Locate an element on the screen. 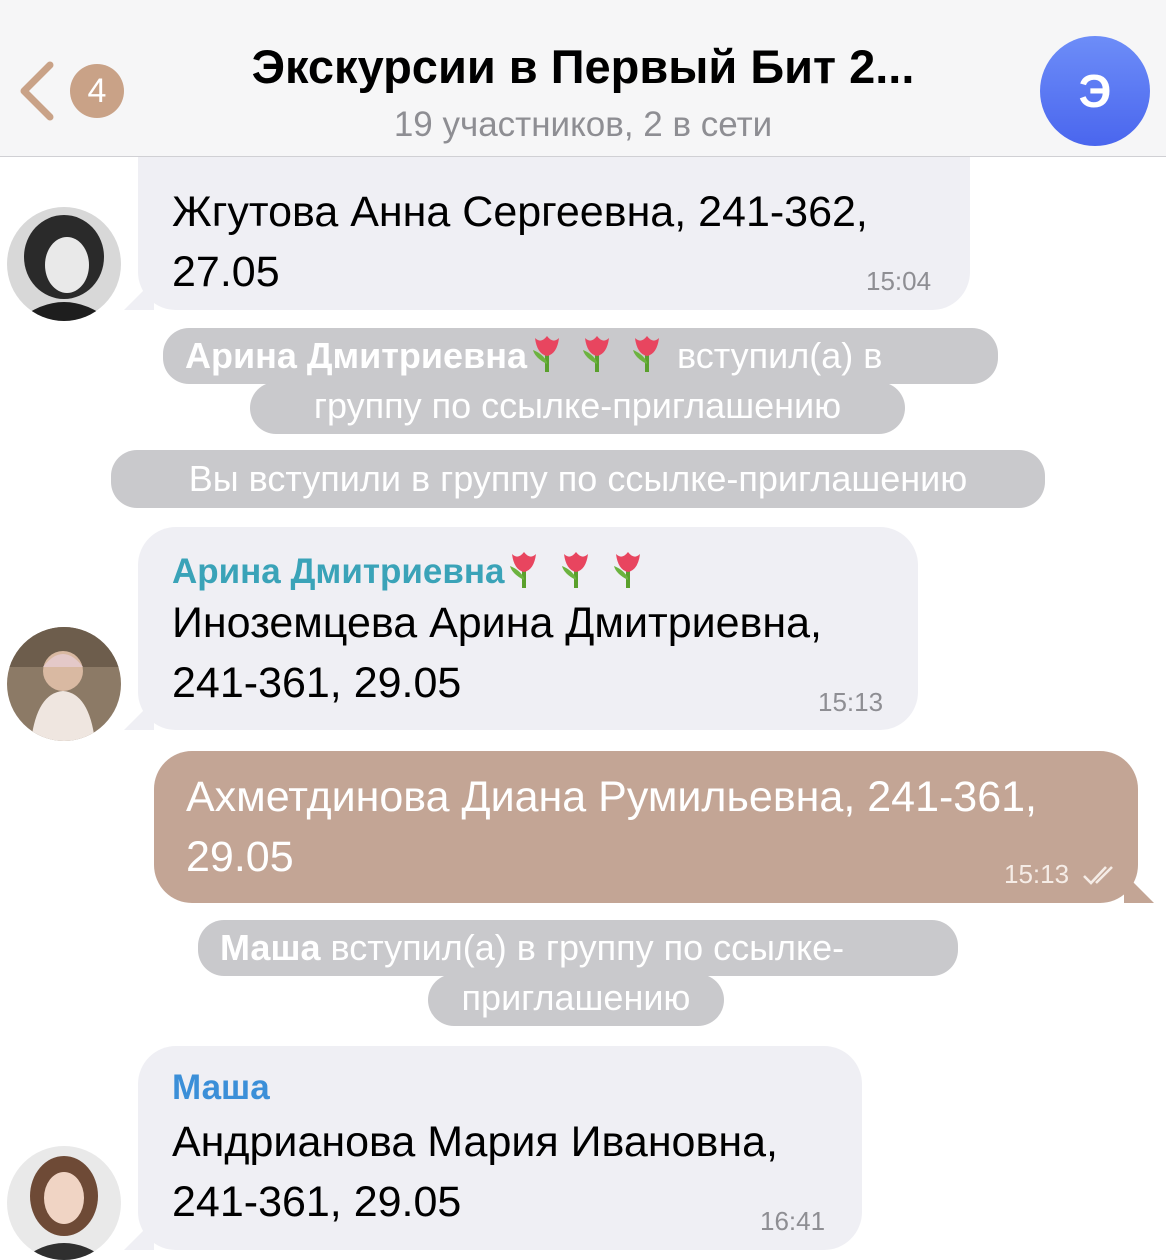 The image size is (1166, 1260). service-message-line2: группу по ссылке-приглашению is located at coordinates (577, 408).